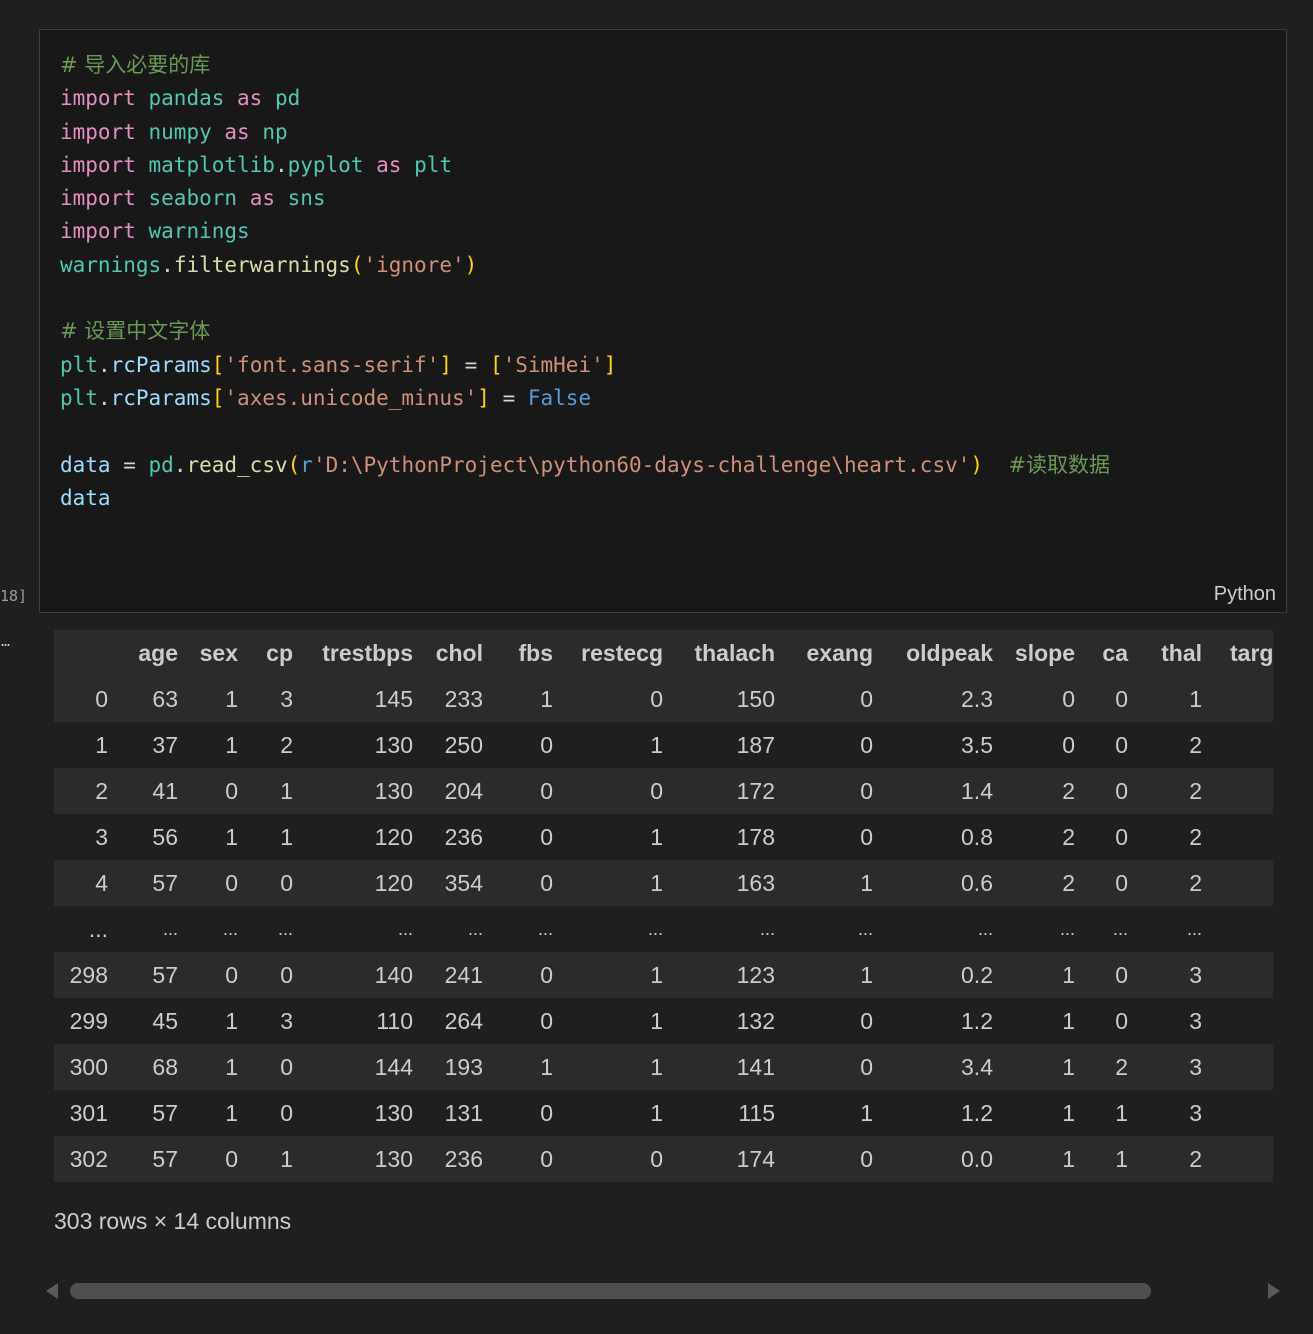 The width and height of the screenshot is (1313, 1334). I want to click on code-line: import numpy as np, so click(585, 132).